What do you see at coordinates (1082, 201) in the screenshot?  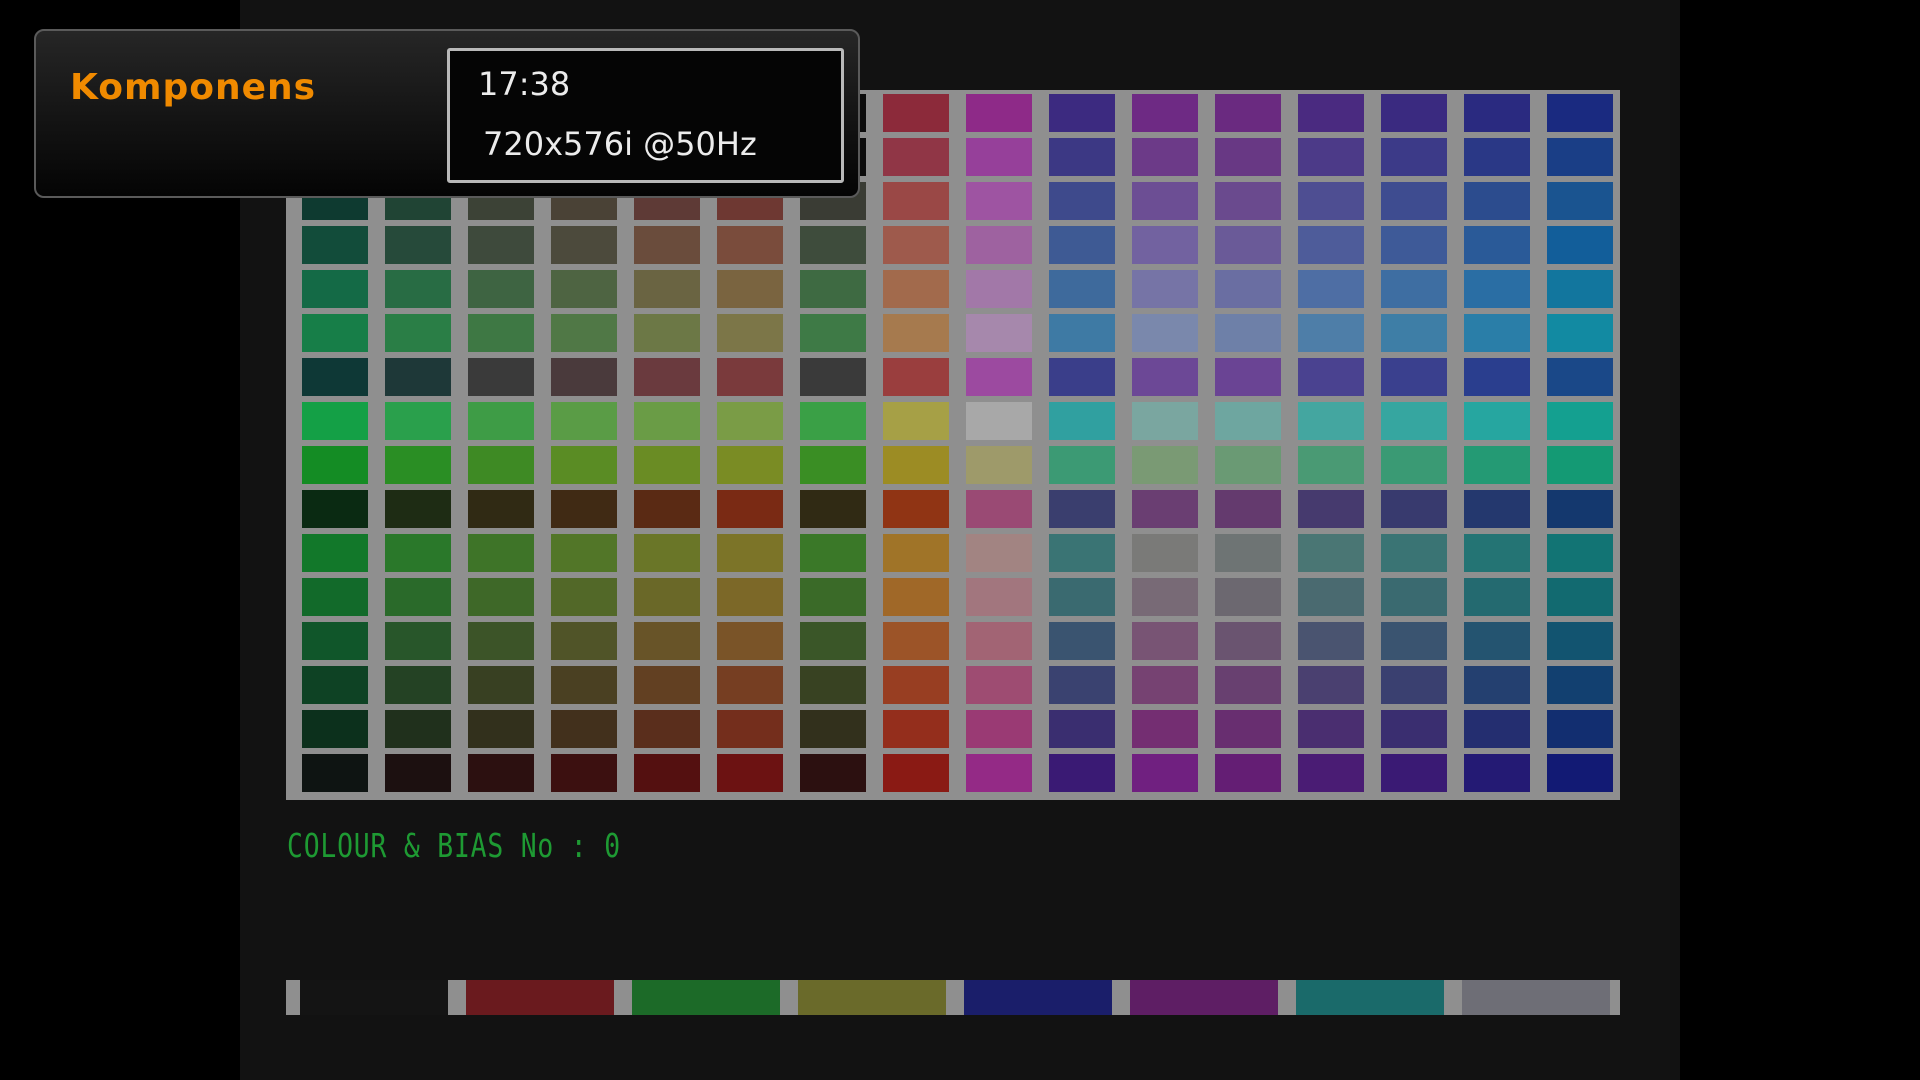 I see `palette-swatch-r3-c10` at bounding box center [1082, 201].